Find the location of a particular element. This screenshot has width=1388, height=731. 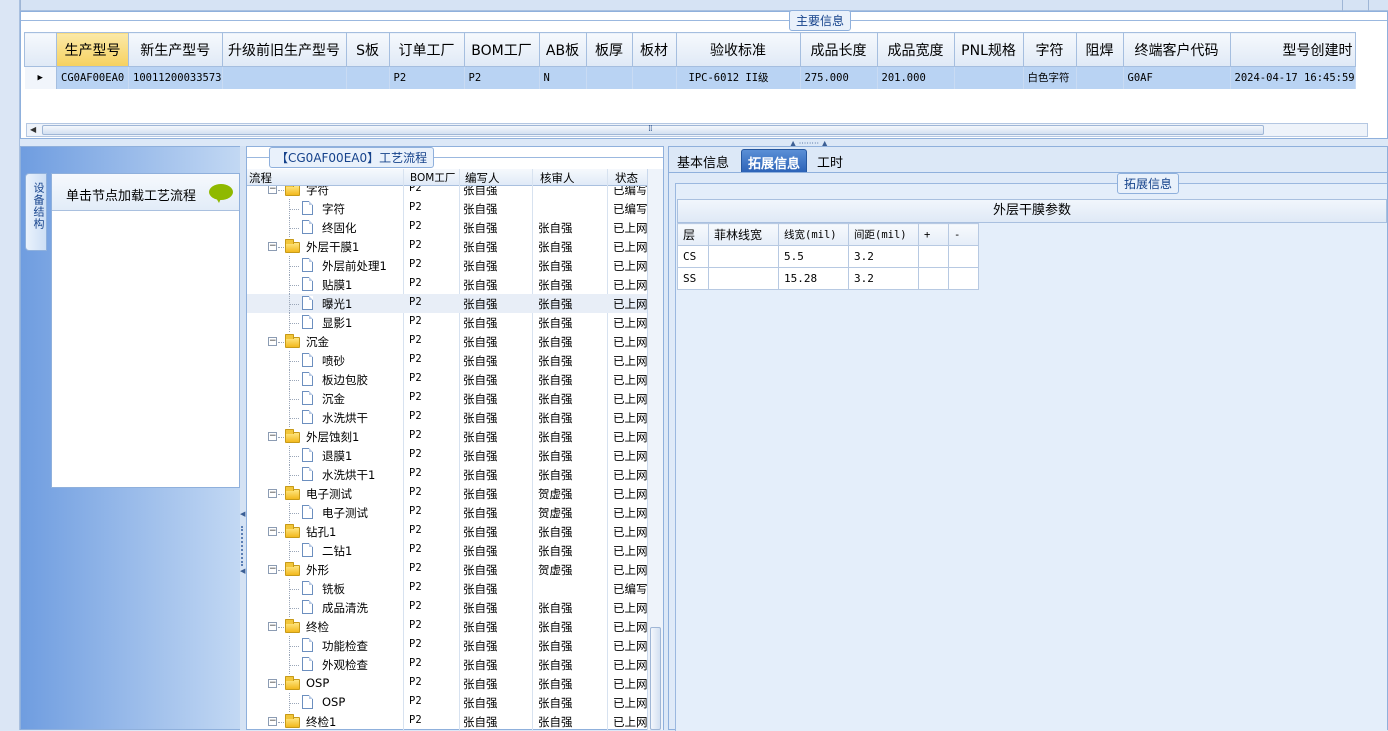

list-item: − 字符 P2 张自强 已编写 is located at coordinates (447, 192).